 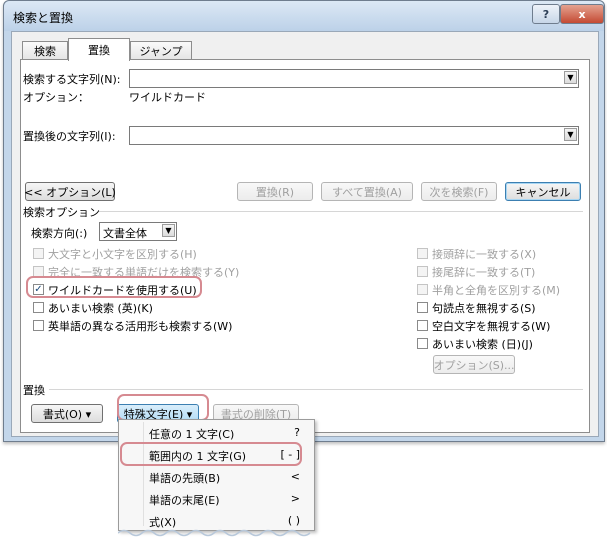 What do you see at coordinates (275, 191) in the screenshot?
I see `replace-button: 置換(R)` at bounding box center [275, 191].